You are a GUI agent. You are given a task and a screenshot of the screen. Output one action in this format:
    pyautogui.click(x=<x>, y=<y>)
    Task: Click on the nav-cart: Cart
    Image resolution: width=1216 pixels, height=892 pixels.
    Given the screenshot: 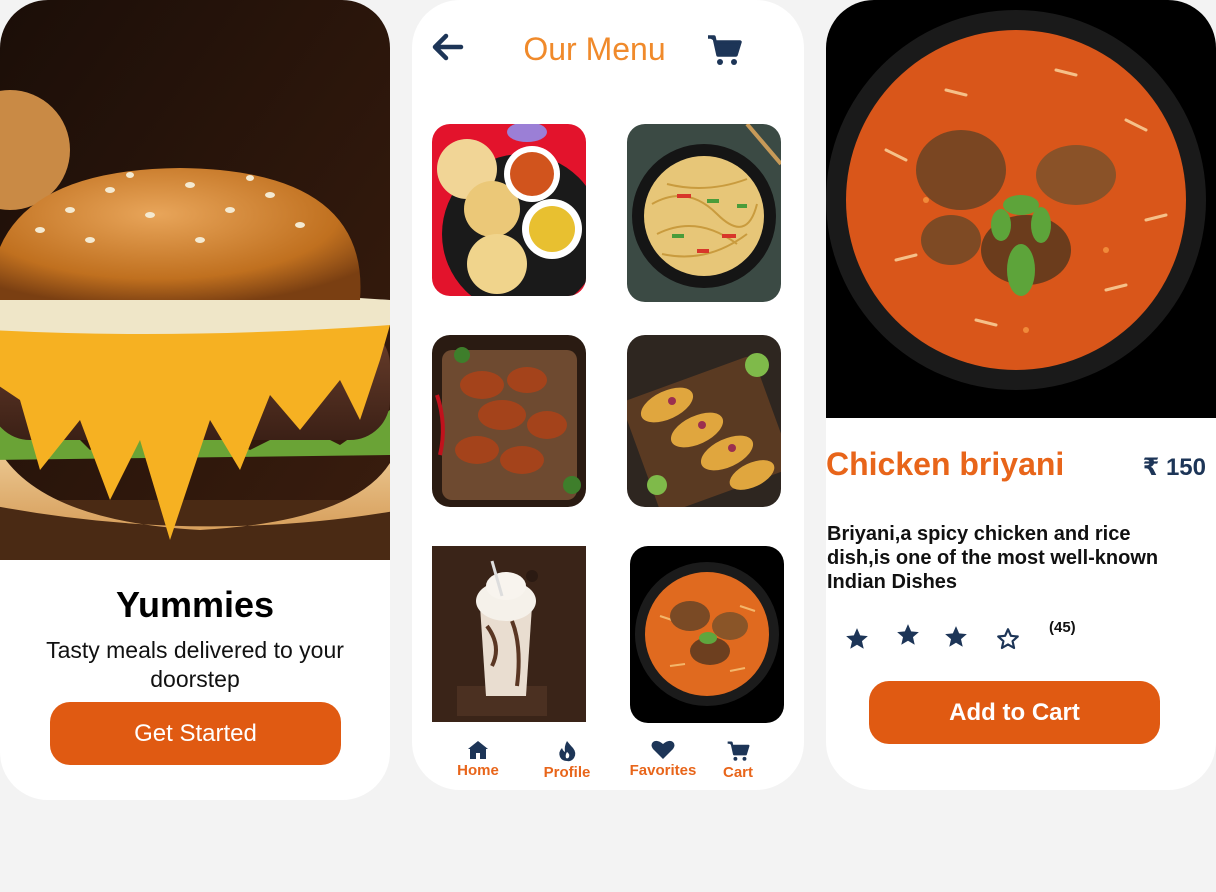 What is the action you would take?
    pyautogui.click(x=738, y=760)
    